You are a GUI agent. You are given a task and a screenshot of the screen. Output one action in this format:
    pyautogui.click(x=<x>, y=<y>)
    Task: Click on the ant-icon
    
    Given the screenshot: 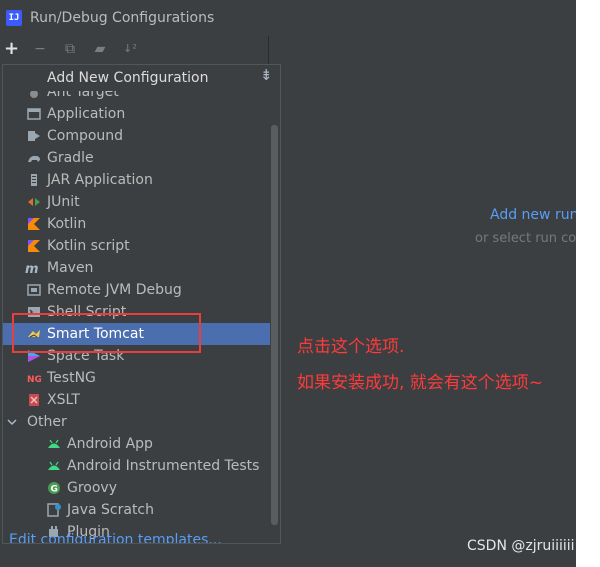 What is the action you would take?
    pyautogui.click(x=34, y=94)
    